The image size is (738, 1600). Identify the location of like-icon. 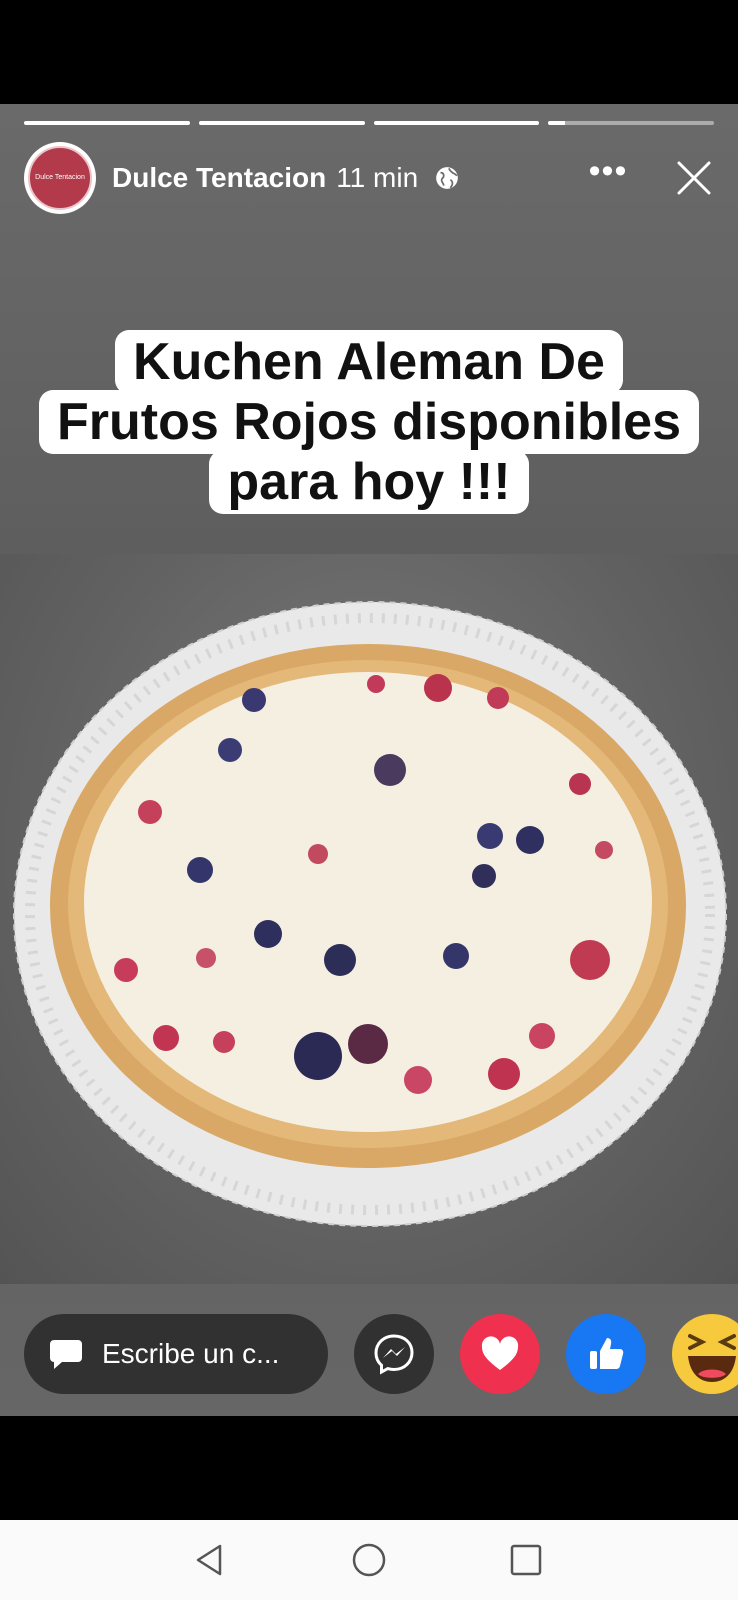
(607, 1353).